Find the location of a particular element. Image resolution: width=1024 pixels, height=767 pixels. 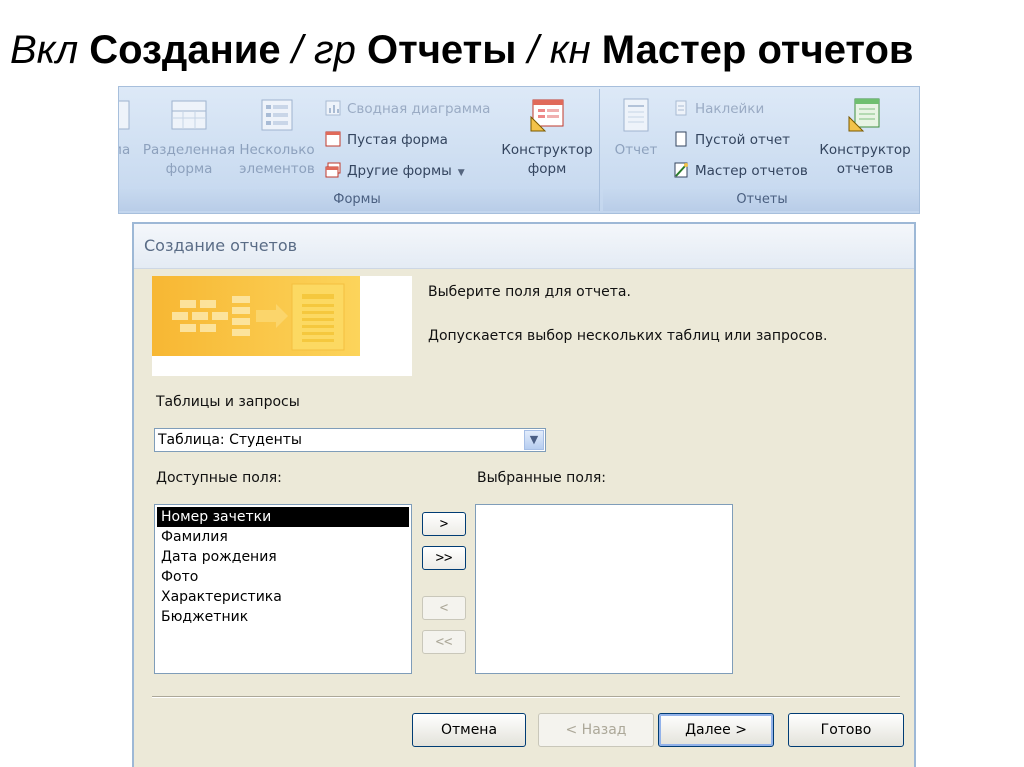

form-button-label: ма is located at coordinates (125, 150).